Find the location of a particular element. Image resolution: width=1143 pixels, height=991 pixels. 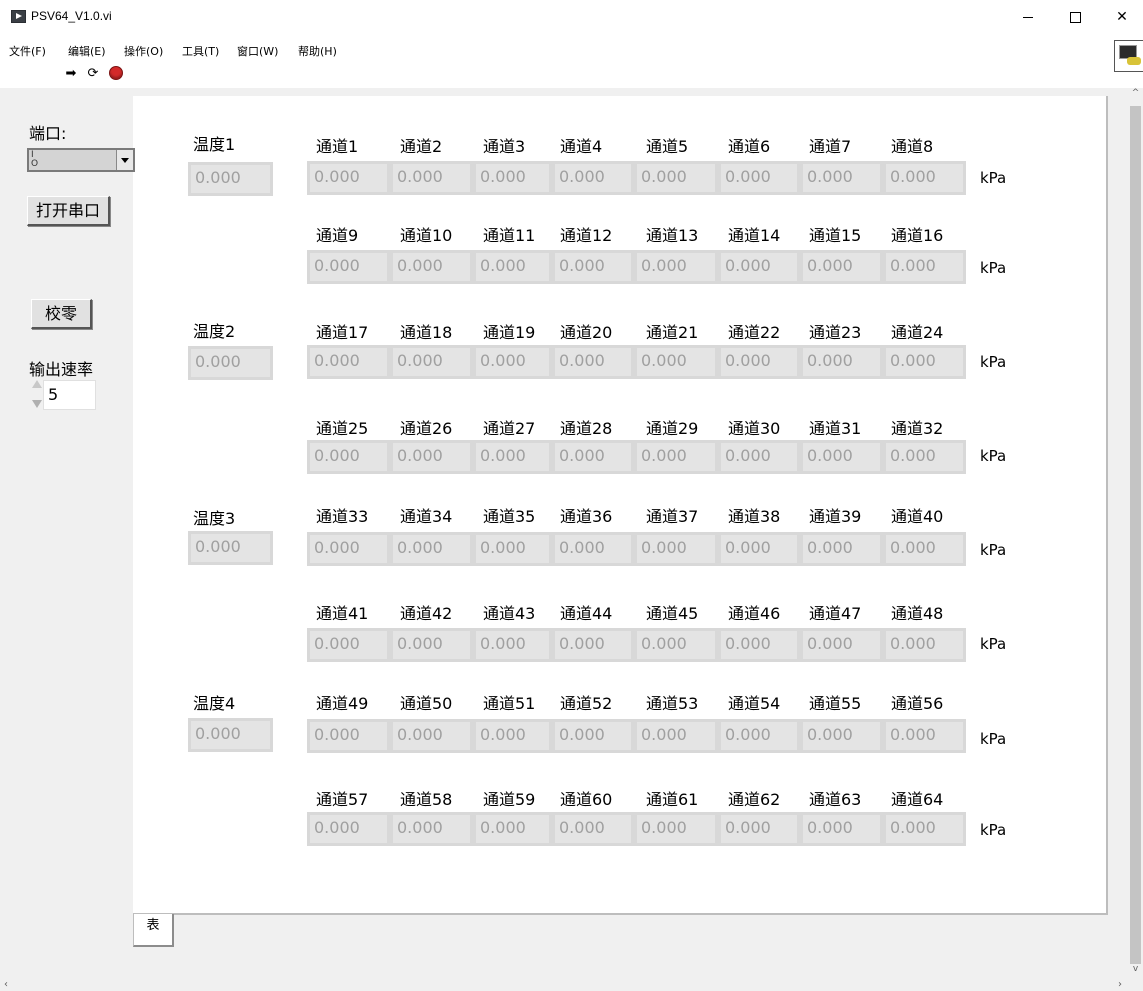

scroll-down-icon: v is located at coordinates (1135, 969).